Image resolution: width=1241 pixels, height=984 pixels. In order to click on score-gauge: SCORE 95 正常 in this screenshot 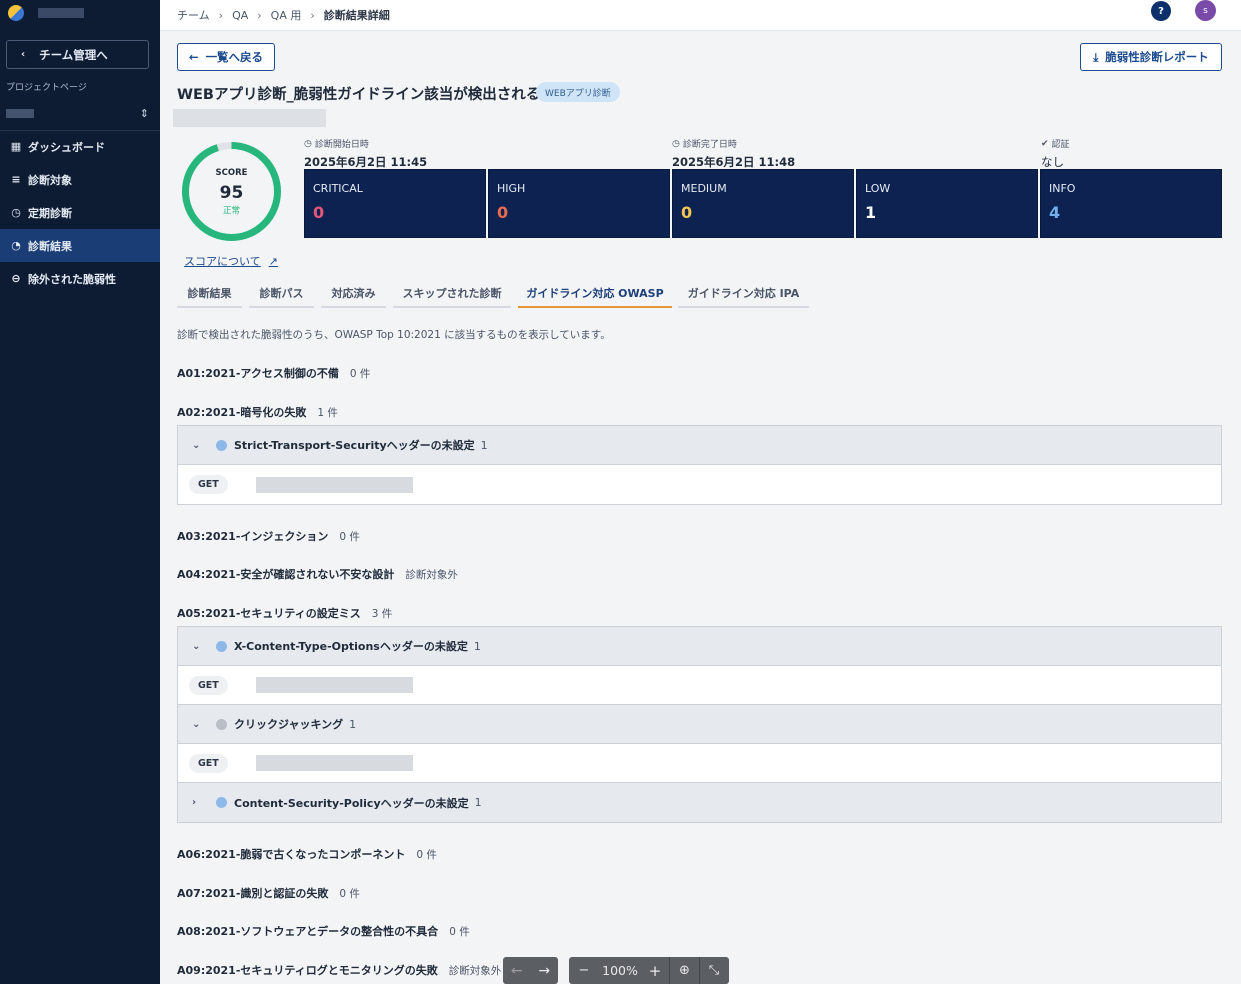, I will do `click(231, 191)`.